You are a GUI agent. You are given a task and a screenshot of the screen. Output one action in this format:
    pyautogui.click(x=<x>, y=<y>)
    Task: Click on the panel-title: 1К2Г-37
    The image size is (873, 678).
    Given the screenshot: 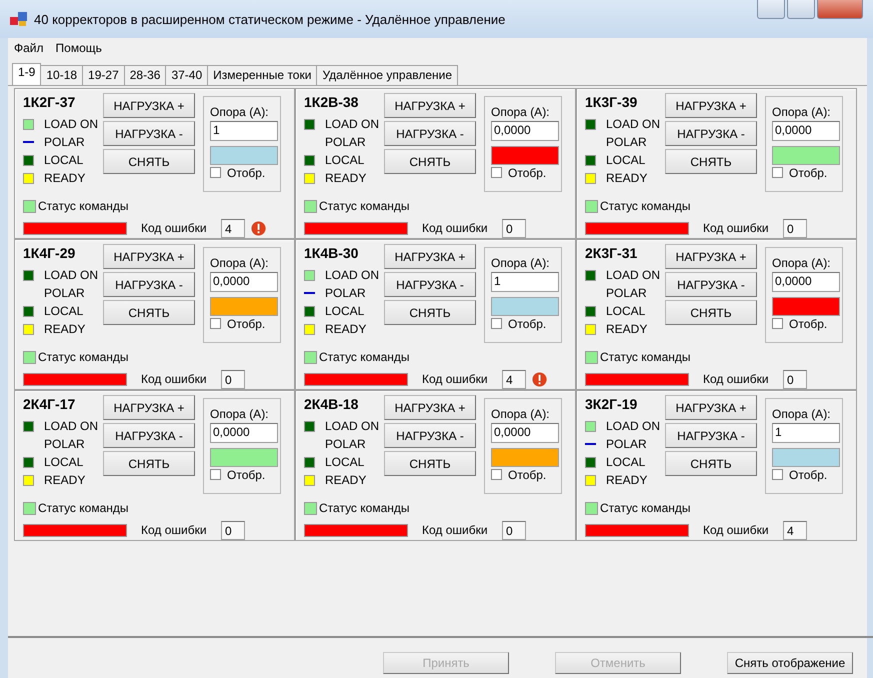 What is the action you would take?
    pyautogui.click(x=49, y=102)
    